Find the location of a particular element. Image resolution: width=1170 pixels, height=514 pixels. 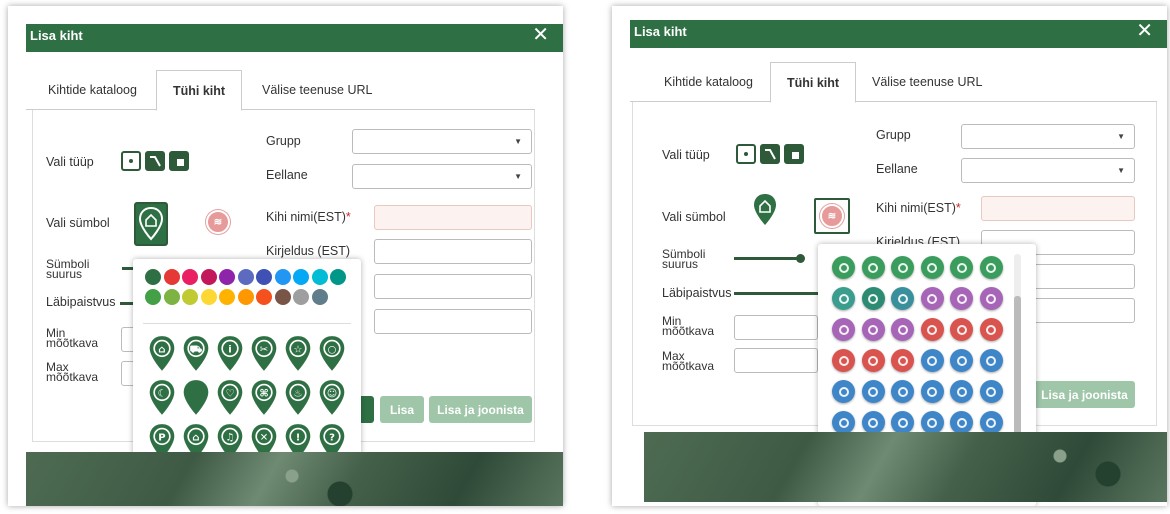

opacity-slider is located at coordinates (777, 293).